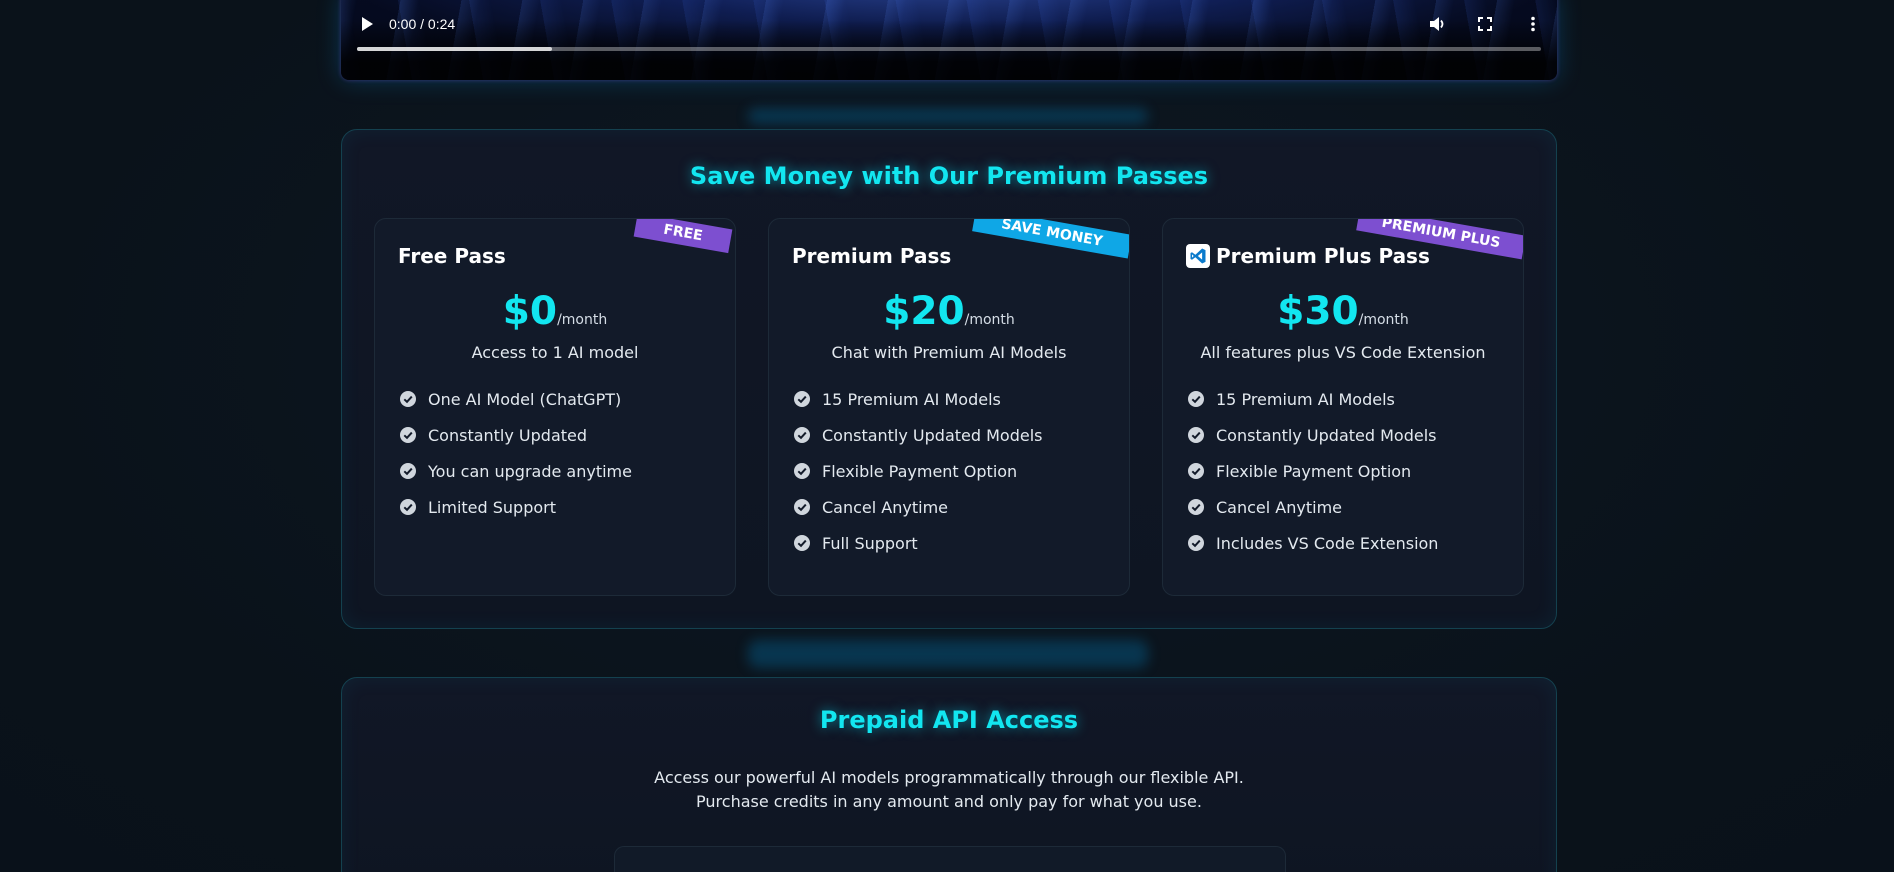 This screenshot has height=872, width=1894. What do you see at coordinates (949, 49) in the screenshot?
I see `video-progress-bar` at bounding box center [949, 49].